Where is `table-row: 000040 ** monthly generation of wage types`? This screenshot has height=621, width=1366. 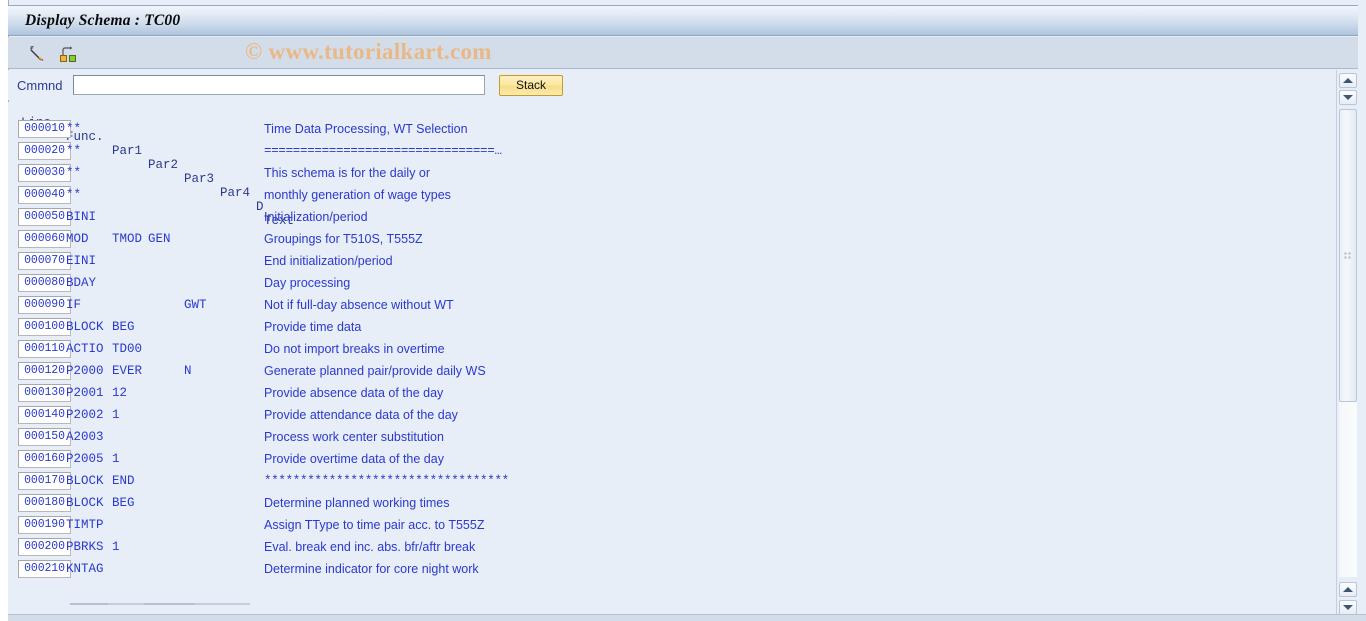
table-row: 000040 ** monthly generation of wage types is located at coordinates (668, 196).